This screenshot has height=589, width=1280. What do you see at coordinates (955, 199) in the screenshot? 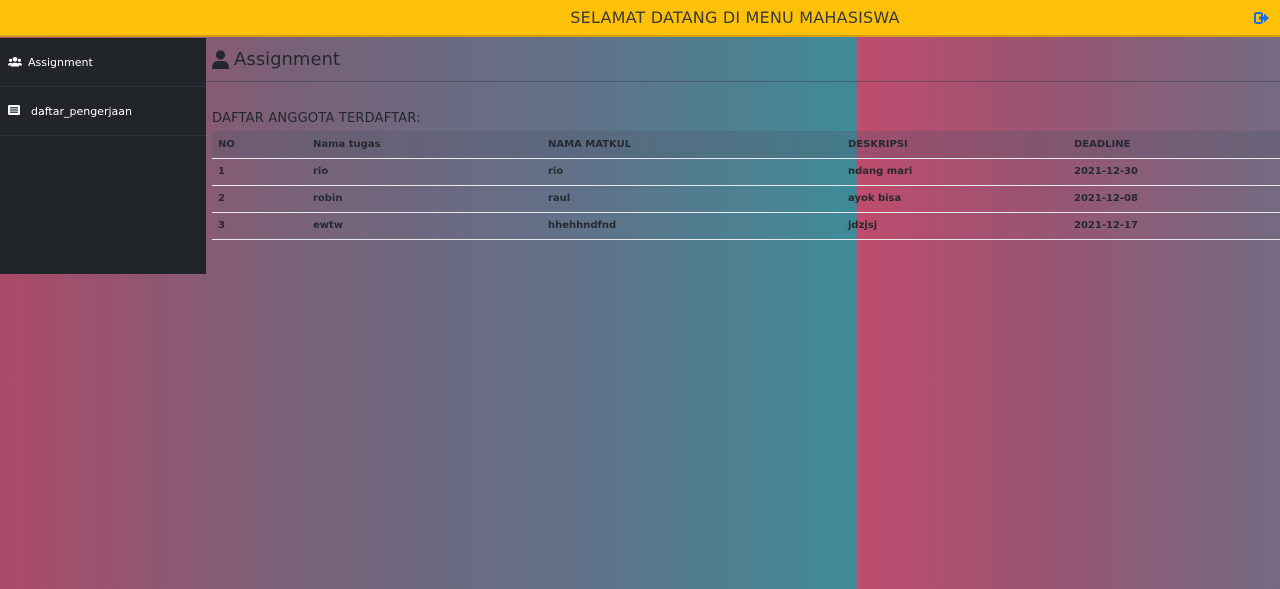
I see `cell-deskripsi: ayok bisa` at bounding box center [955, 199].